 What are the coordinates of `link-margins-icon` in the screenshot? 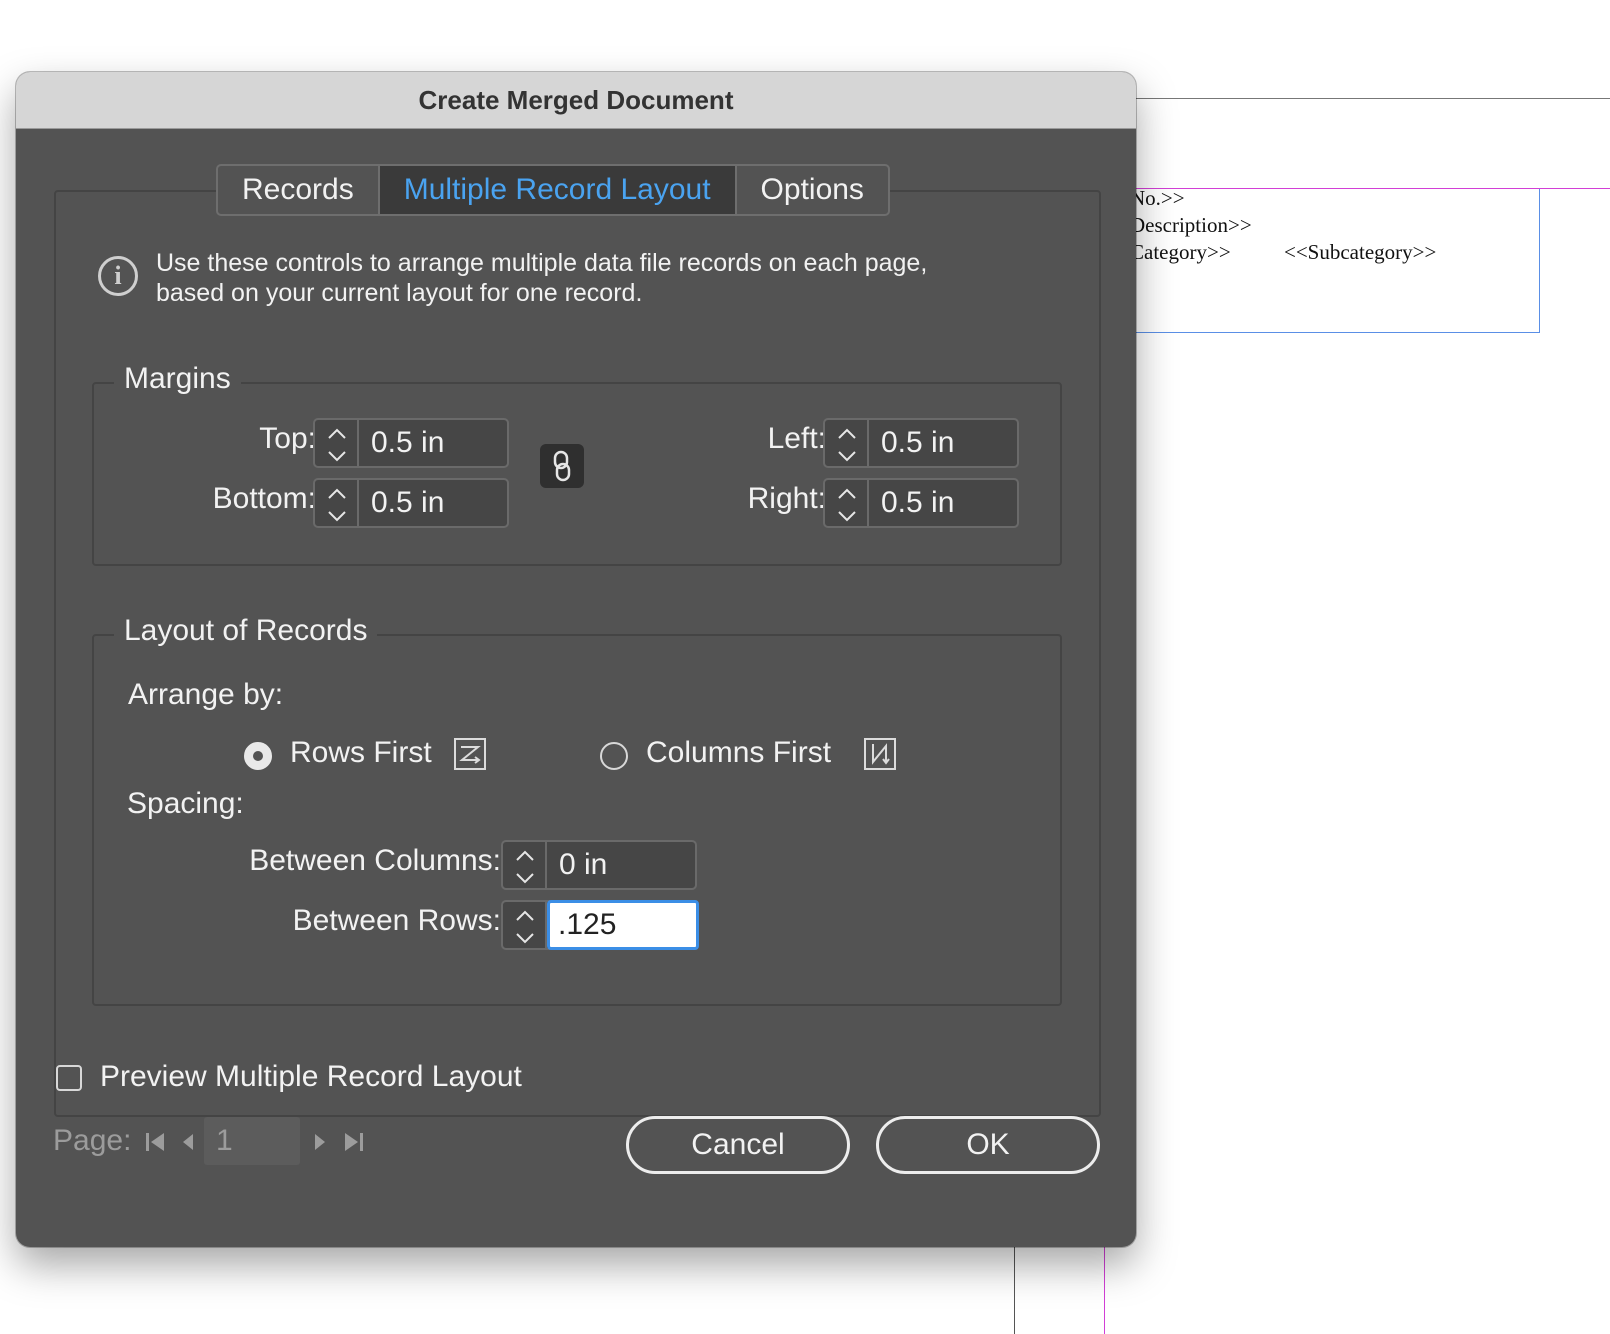 It's located at (562, 466).